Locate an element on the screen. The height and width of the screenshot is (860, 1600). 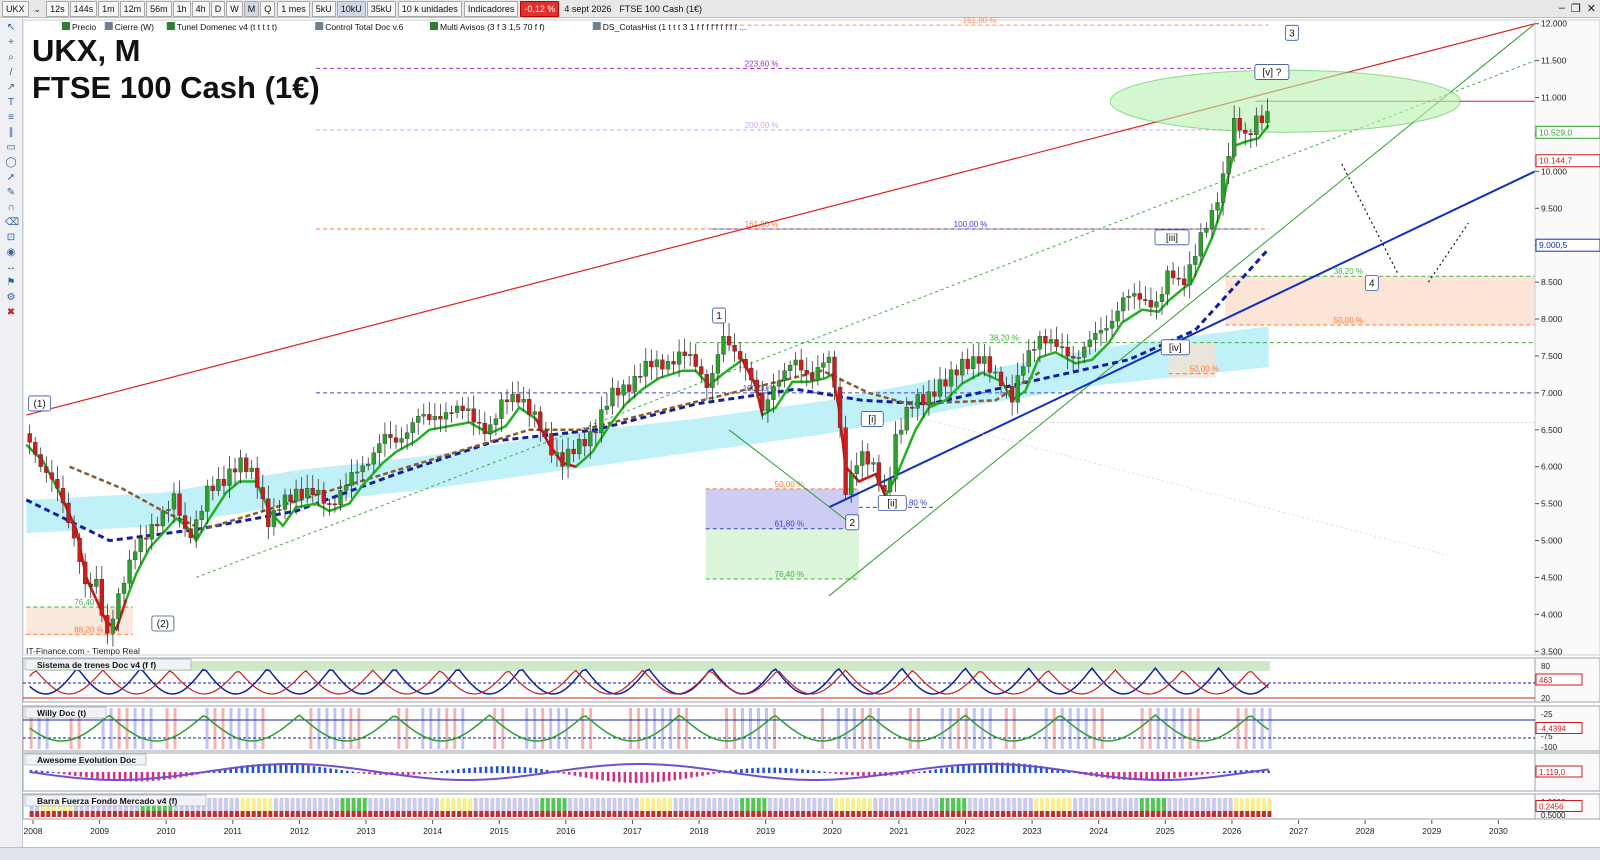
indicator-title: Barra Fuerza Fondo Mercado v4 (f) is located at coordinates (107, 801).